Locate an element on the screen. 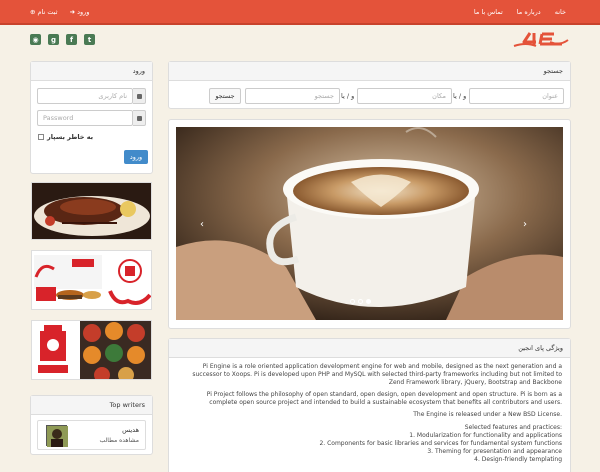 This screenshot has width=600, height=472. ad-banner-burger is located at coordinates (91, 280).